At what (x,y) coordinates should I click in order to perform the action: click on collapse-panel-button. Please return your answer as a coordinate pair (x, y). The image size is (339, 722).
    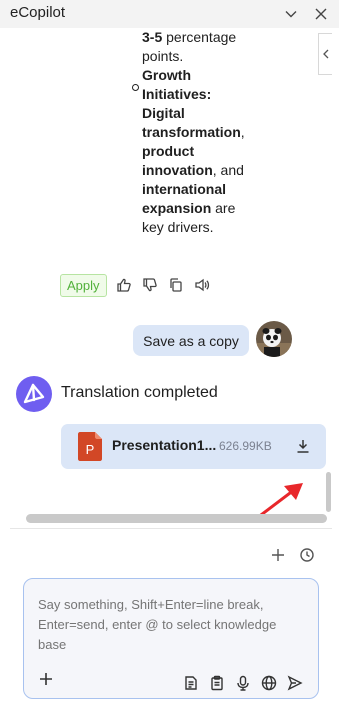
    Looking at the image, I should click on (325, 54).